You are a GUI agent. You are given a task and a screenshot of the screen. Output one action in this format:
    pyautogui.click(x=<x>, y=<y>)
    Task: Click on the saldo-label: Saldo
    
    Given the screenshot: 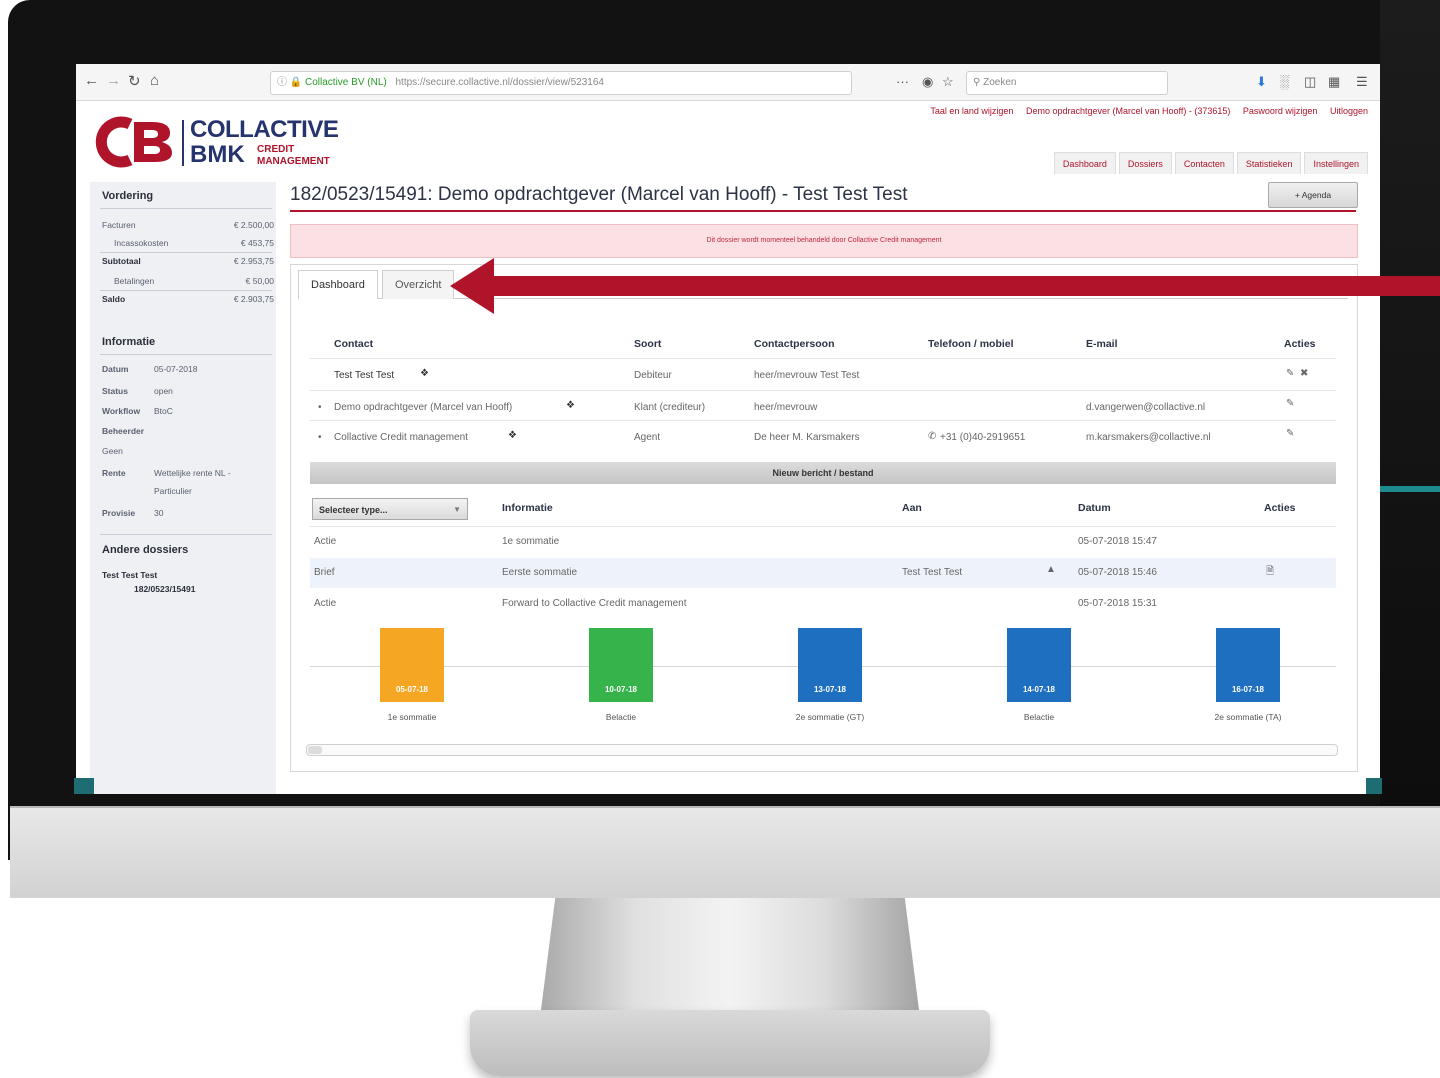 What is the action you would take?
    pyautogui.click(x=114, y=299)
    